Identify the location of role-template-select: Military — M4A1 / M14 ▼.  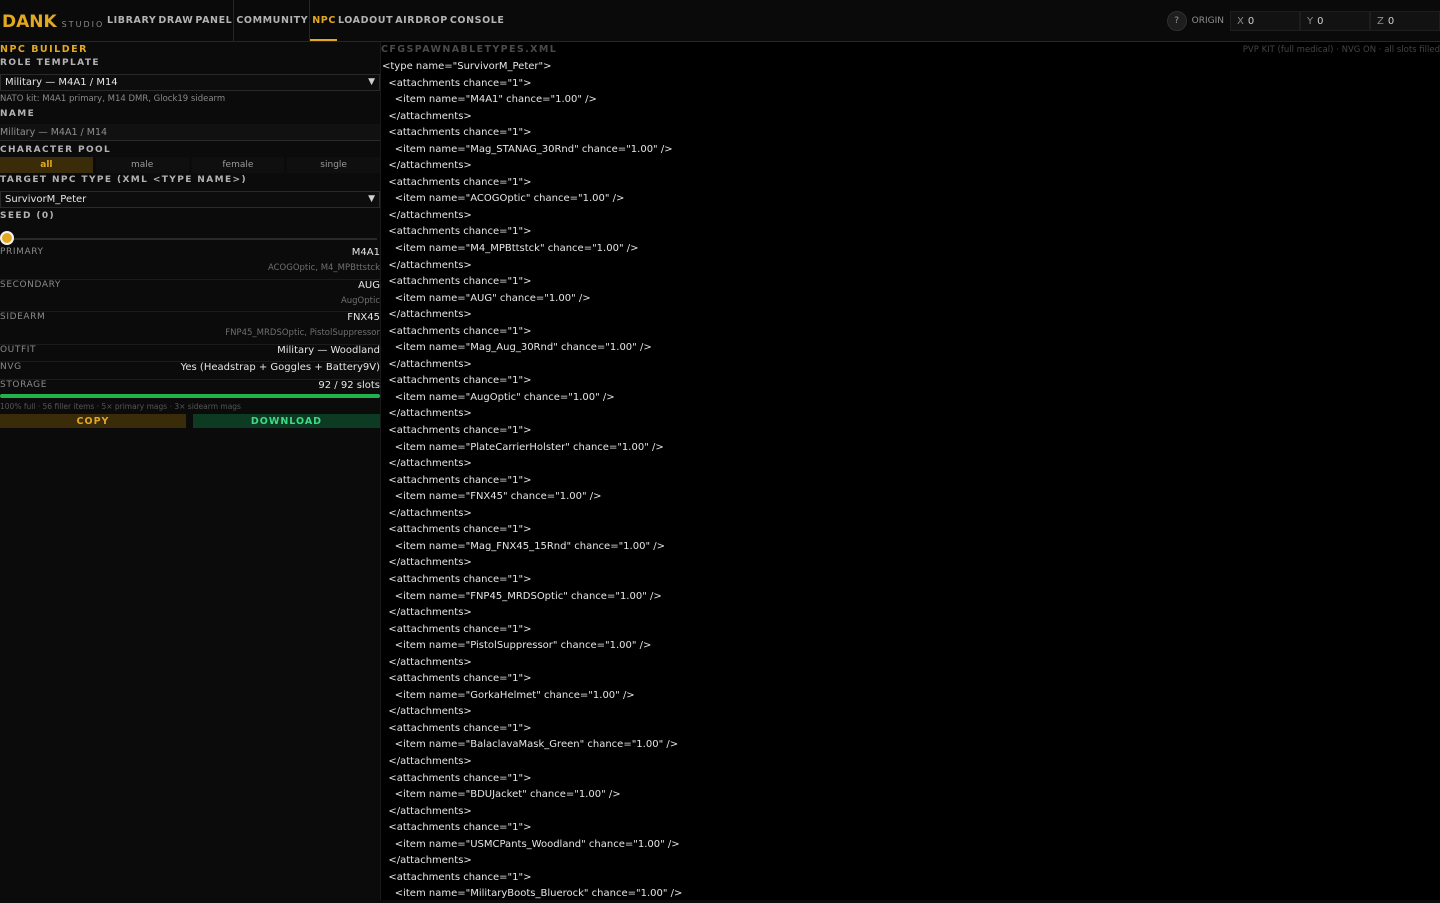
(190, 82).